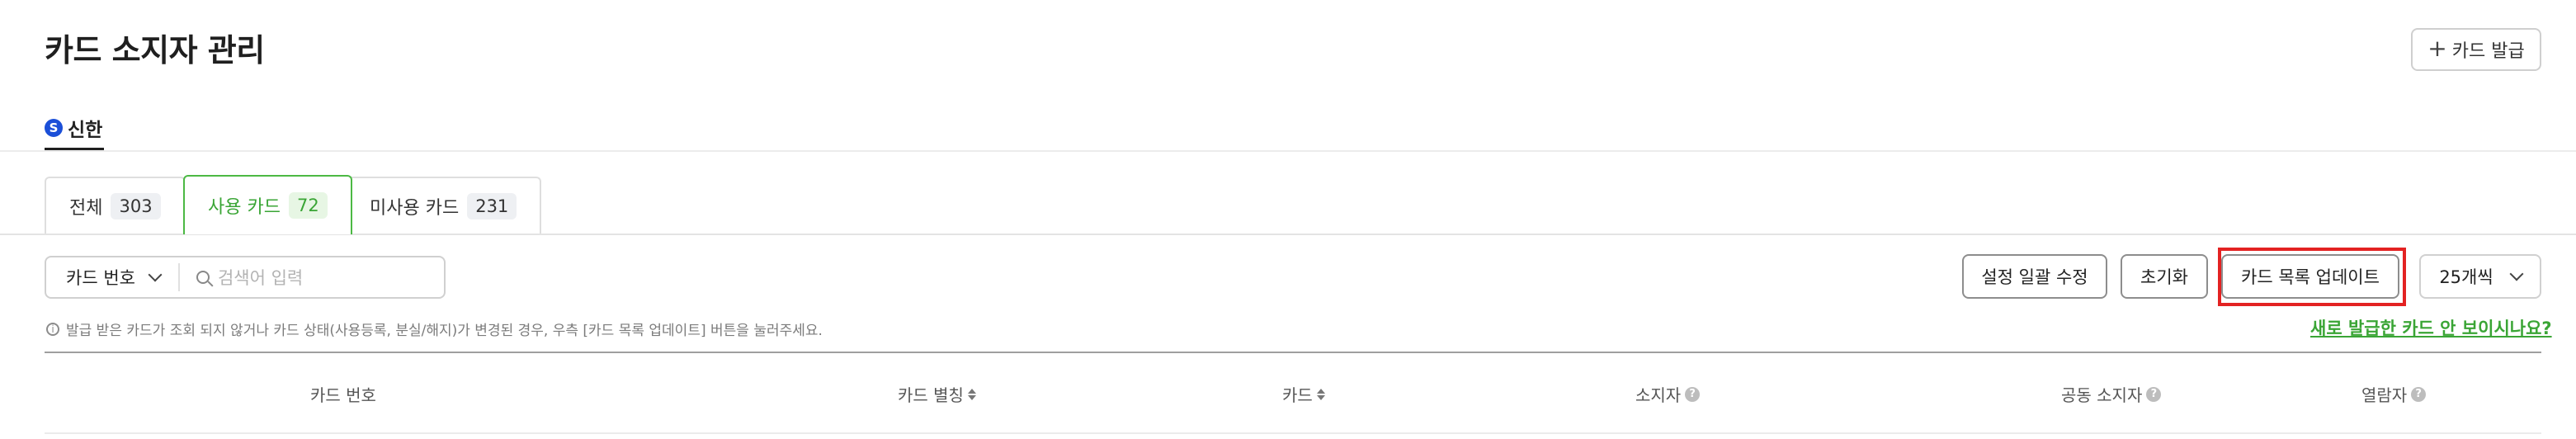  What do you see at coordinates (2466, 277) in the screenshot?
I see `per-page-value: 25개씩` at bounding box center [2466, 277].